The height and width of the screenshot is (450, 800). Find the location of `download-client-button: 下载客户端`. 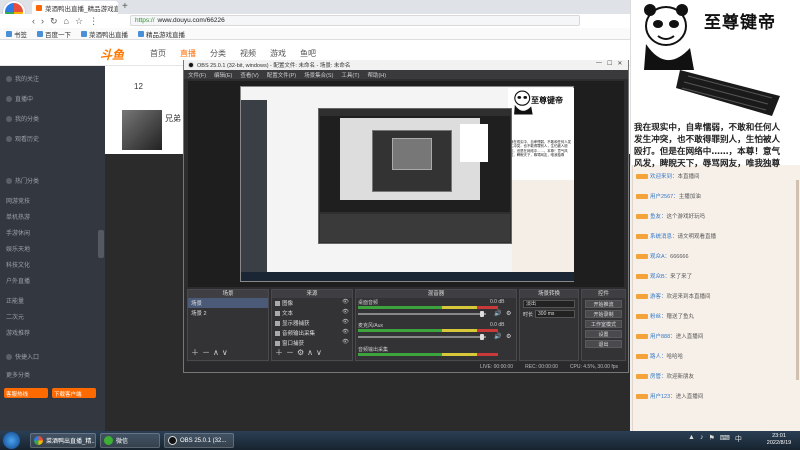

download-client-button: 下载客户端 is located at coordinates (74, 393).